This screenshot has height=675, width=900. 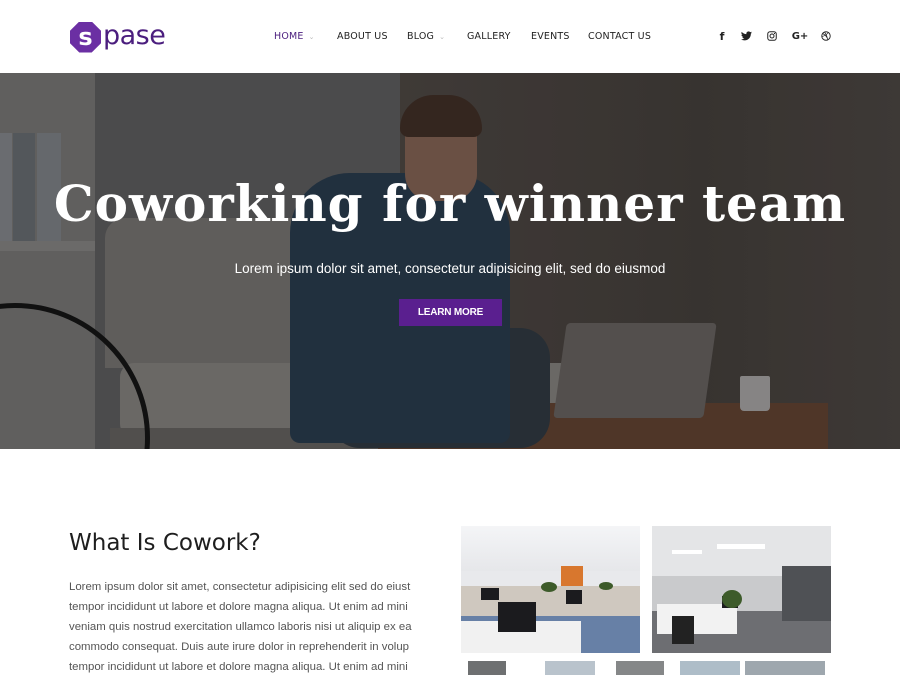 I want to click on nav-label: GALLERY, so click(x=489, y=36).